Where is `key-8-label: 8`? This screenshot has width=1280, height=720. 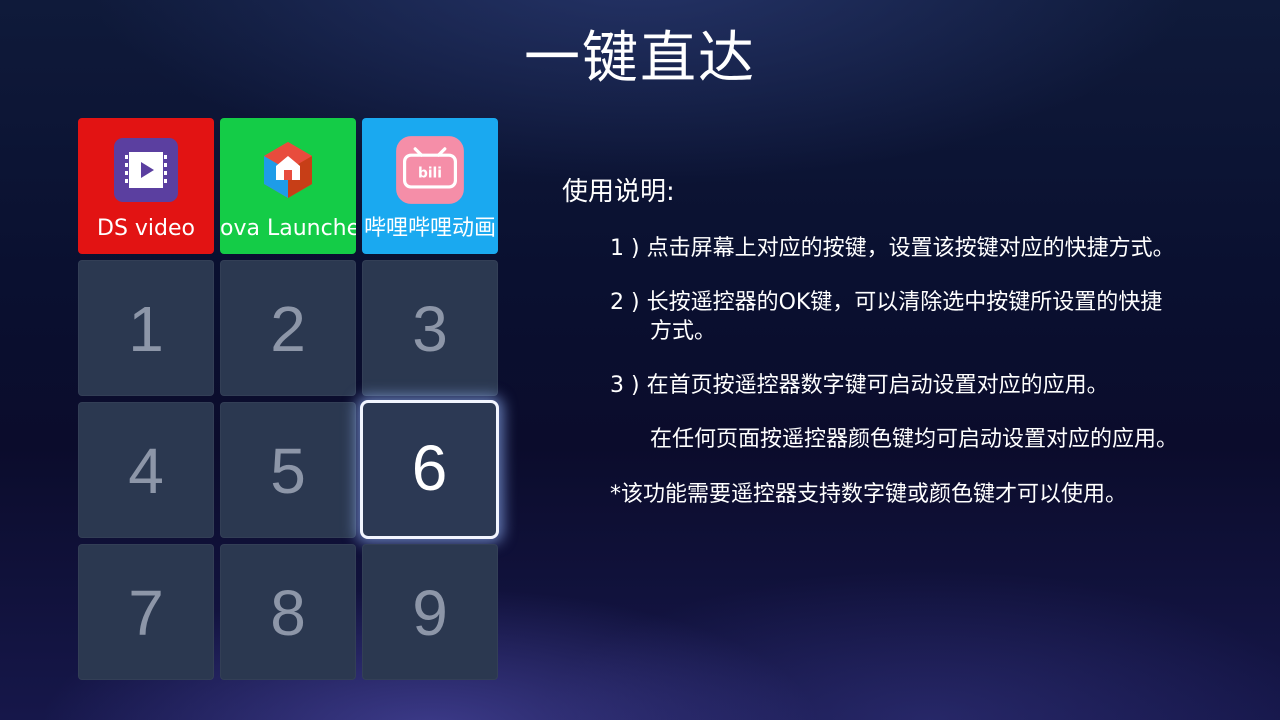 key-8-label: 8 is located at coordinates (288, 613).